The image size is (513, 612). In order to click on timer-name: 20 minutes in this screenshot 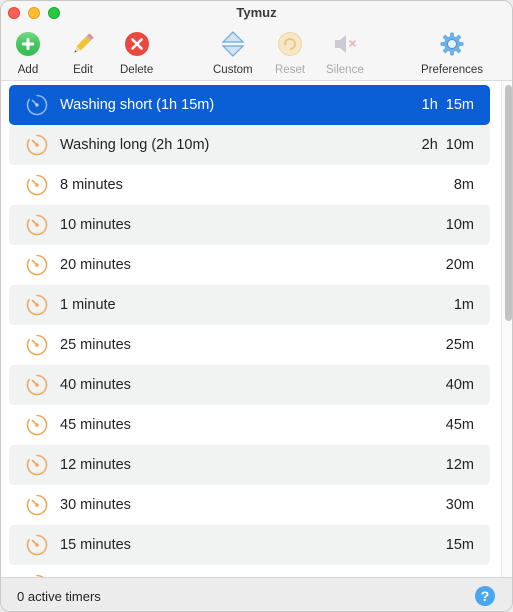, I will do `click(95, 265)`.